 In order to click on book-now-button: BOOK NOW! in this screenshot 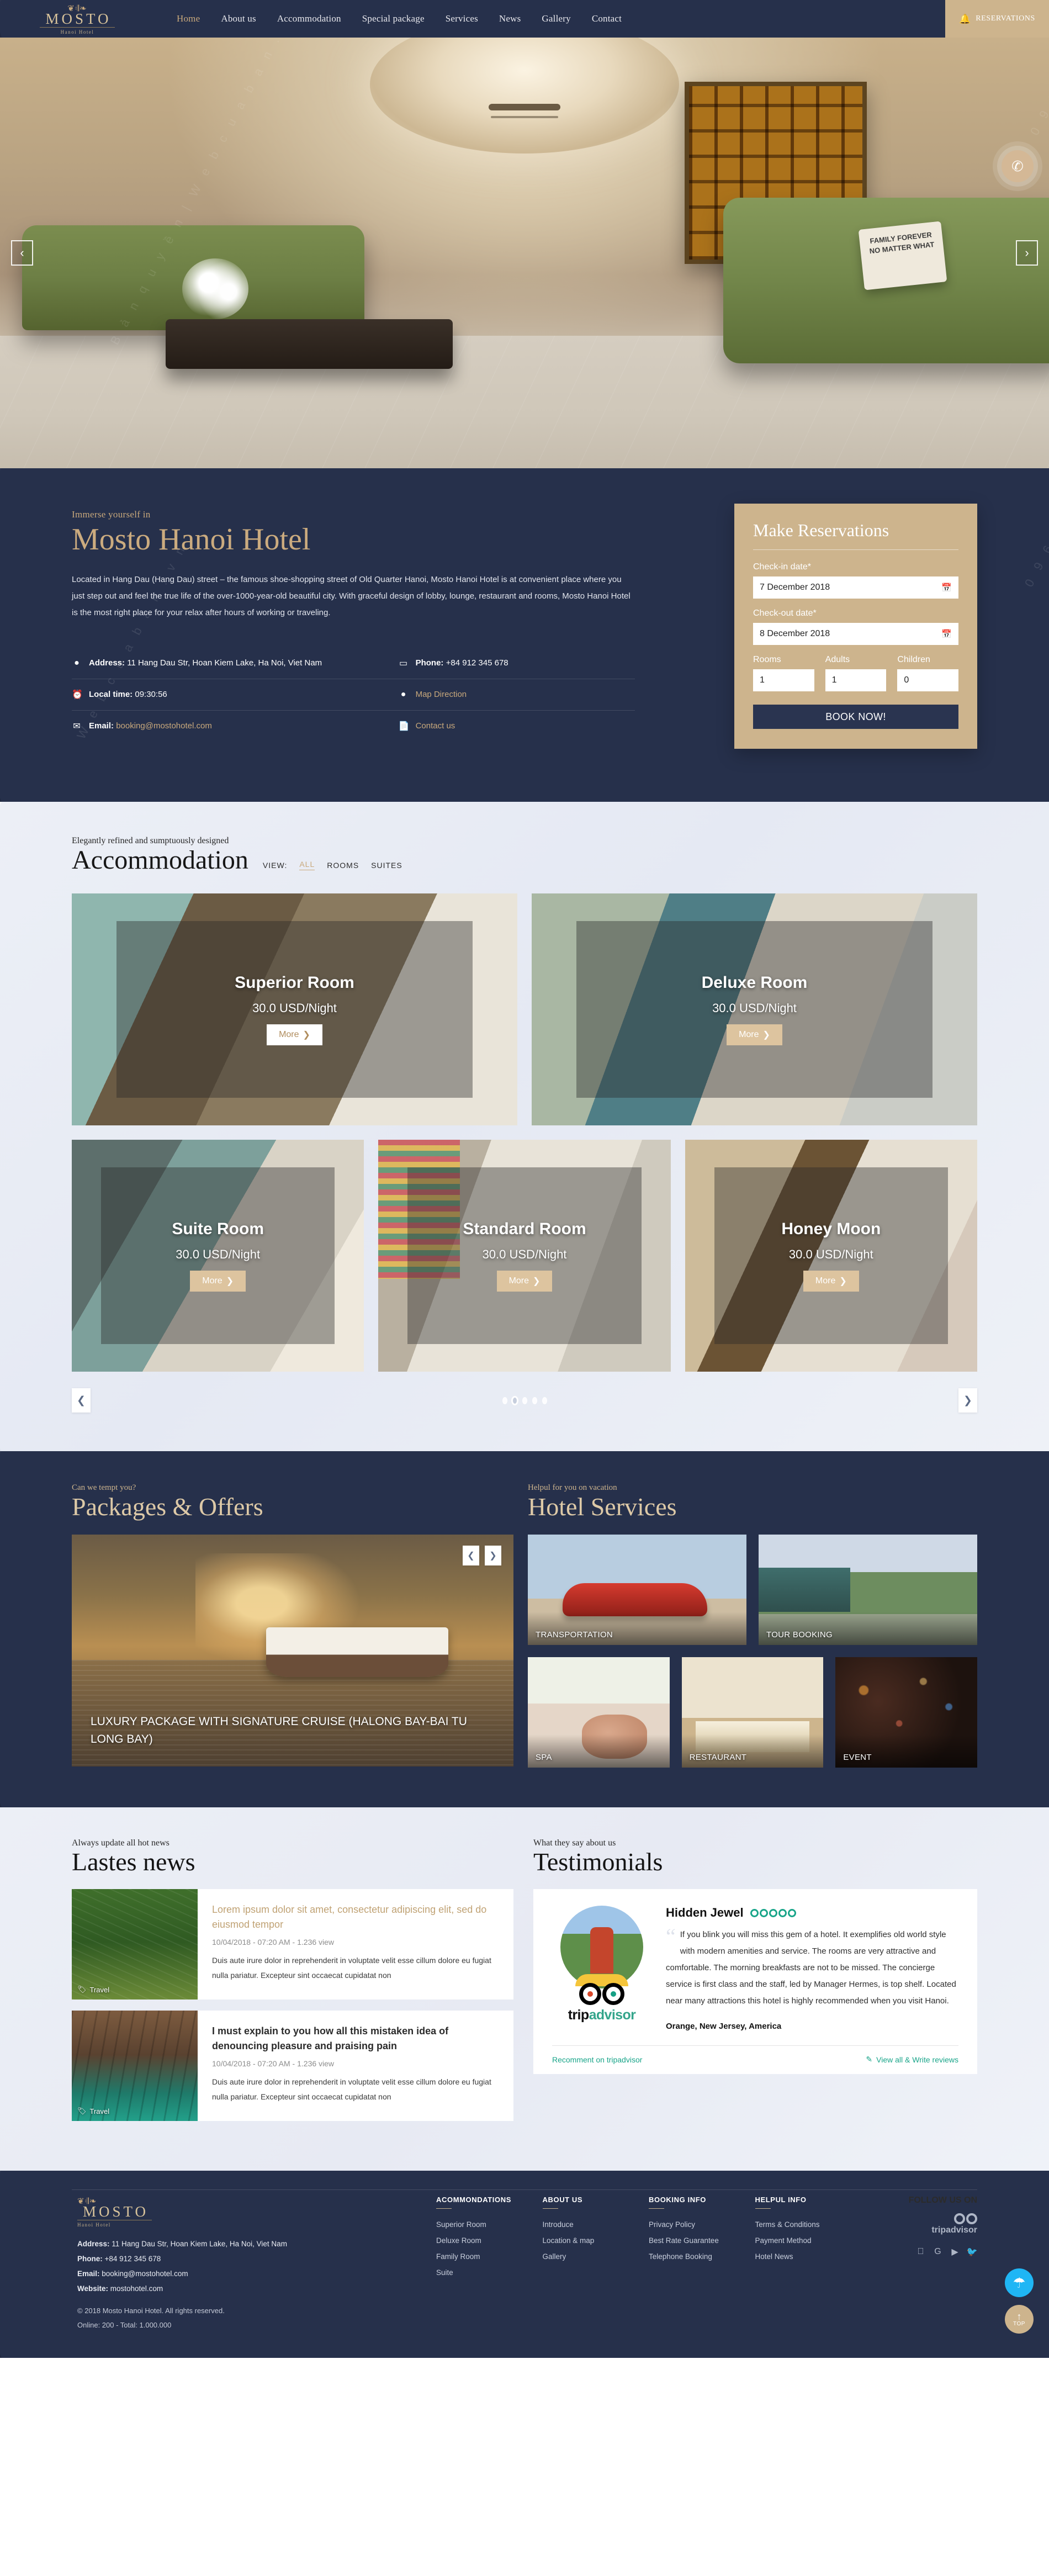, I will do `click(855, 717)`.